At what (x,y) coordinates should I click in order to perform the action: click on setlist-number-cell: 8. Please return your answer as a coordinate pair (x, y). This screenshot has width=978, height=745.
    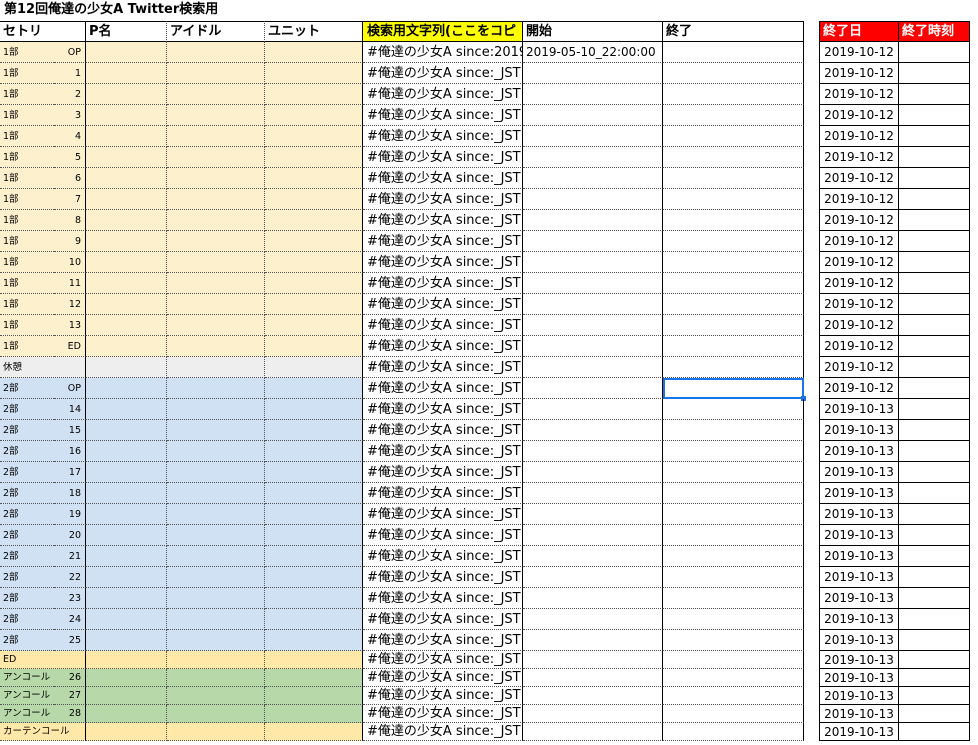
    Looking at the image, I should click on (70, 220).